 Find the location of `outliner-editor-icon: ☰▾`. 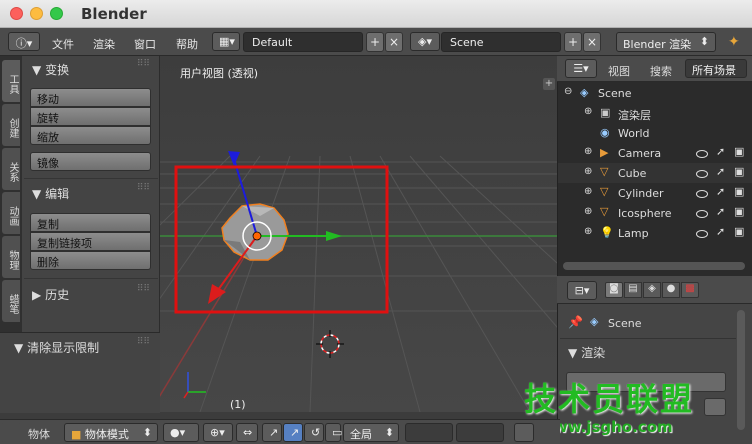

outliner-editor-icon: ☰▾ is located at coordinates (581, 68).